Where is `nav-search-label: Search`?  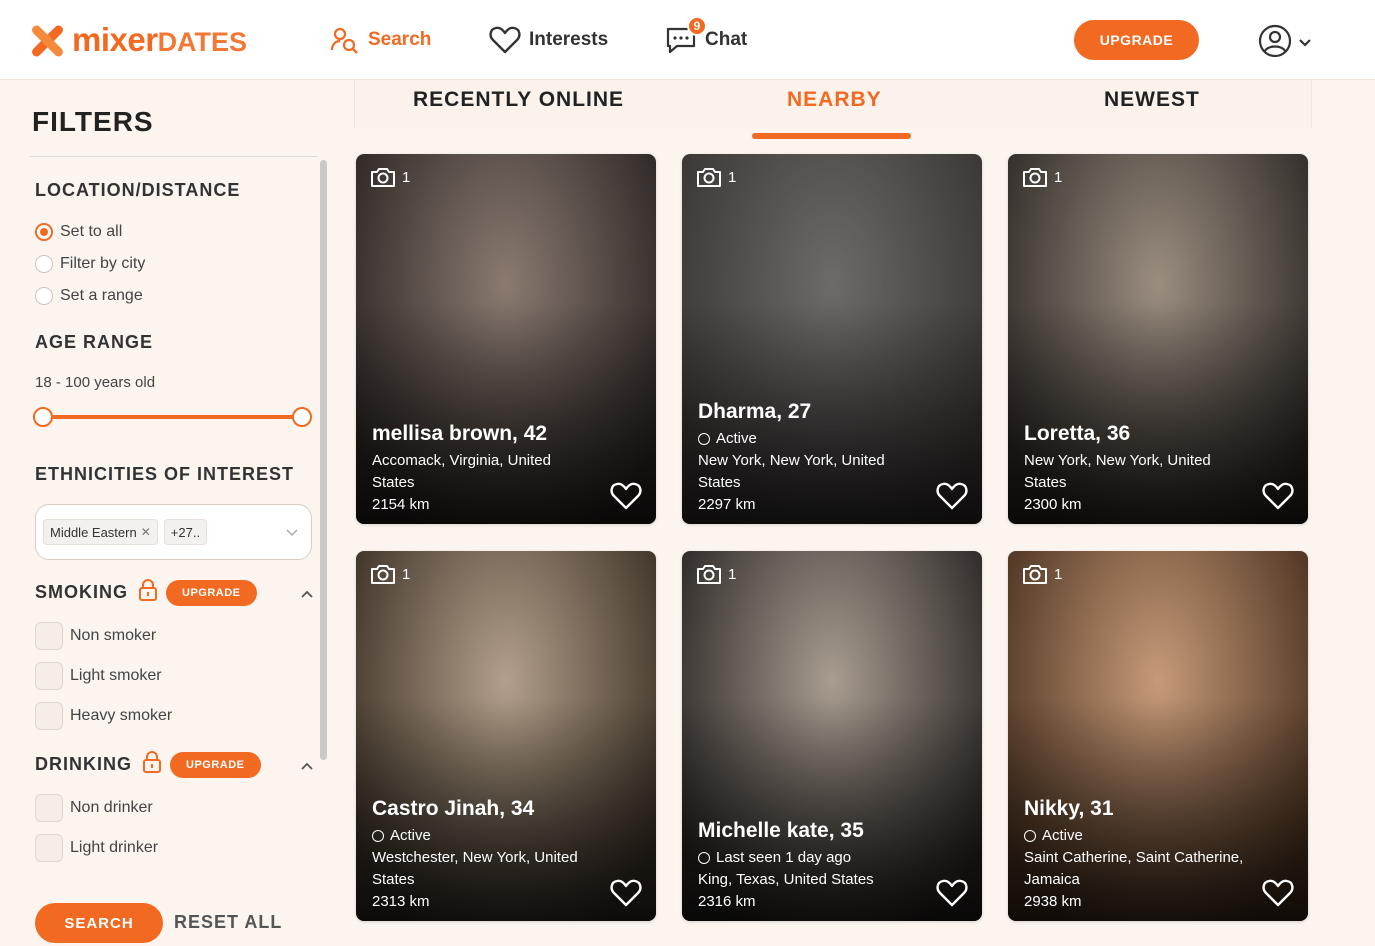 nav-search-label: Search is located at coordinates (400, 39).